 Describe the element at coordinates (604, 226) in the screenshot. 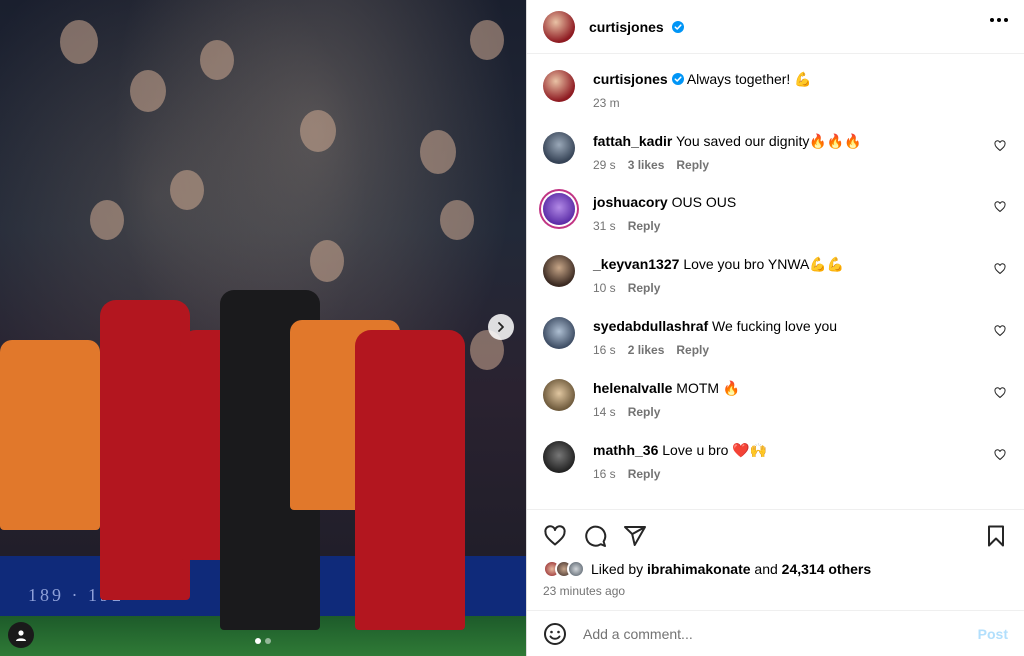

I see `timestamp: 31 s` at that location.